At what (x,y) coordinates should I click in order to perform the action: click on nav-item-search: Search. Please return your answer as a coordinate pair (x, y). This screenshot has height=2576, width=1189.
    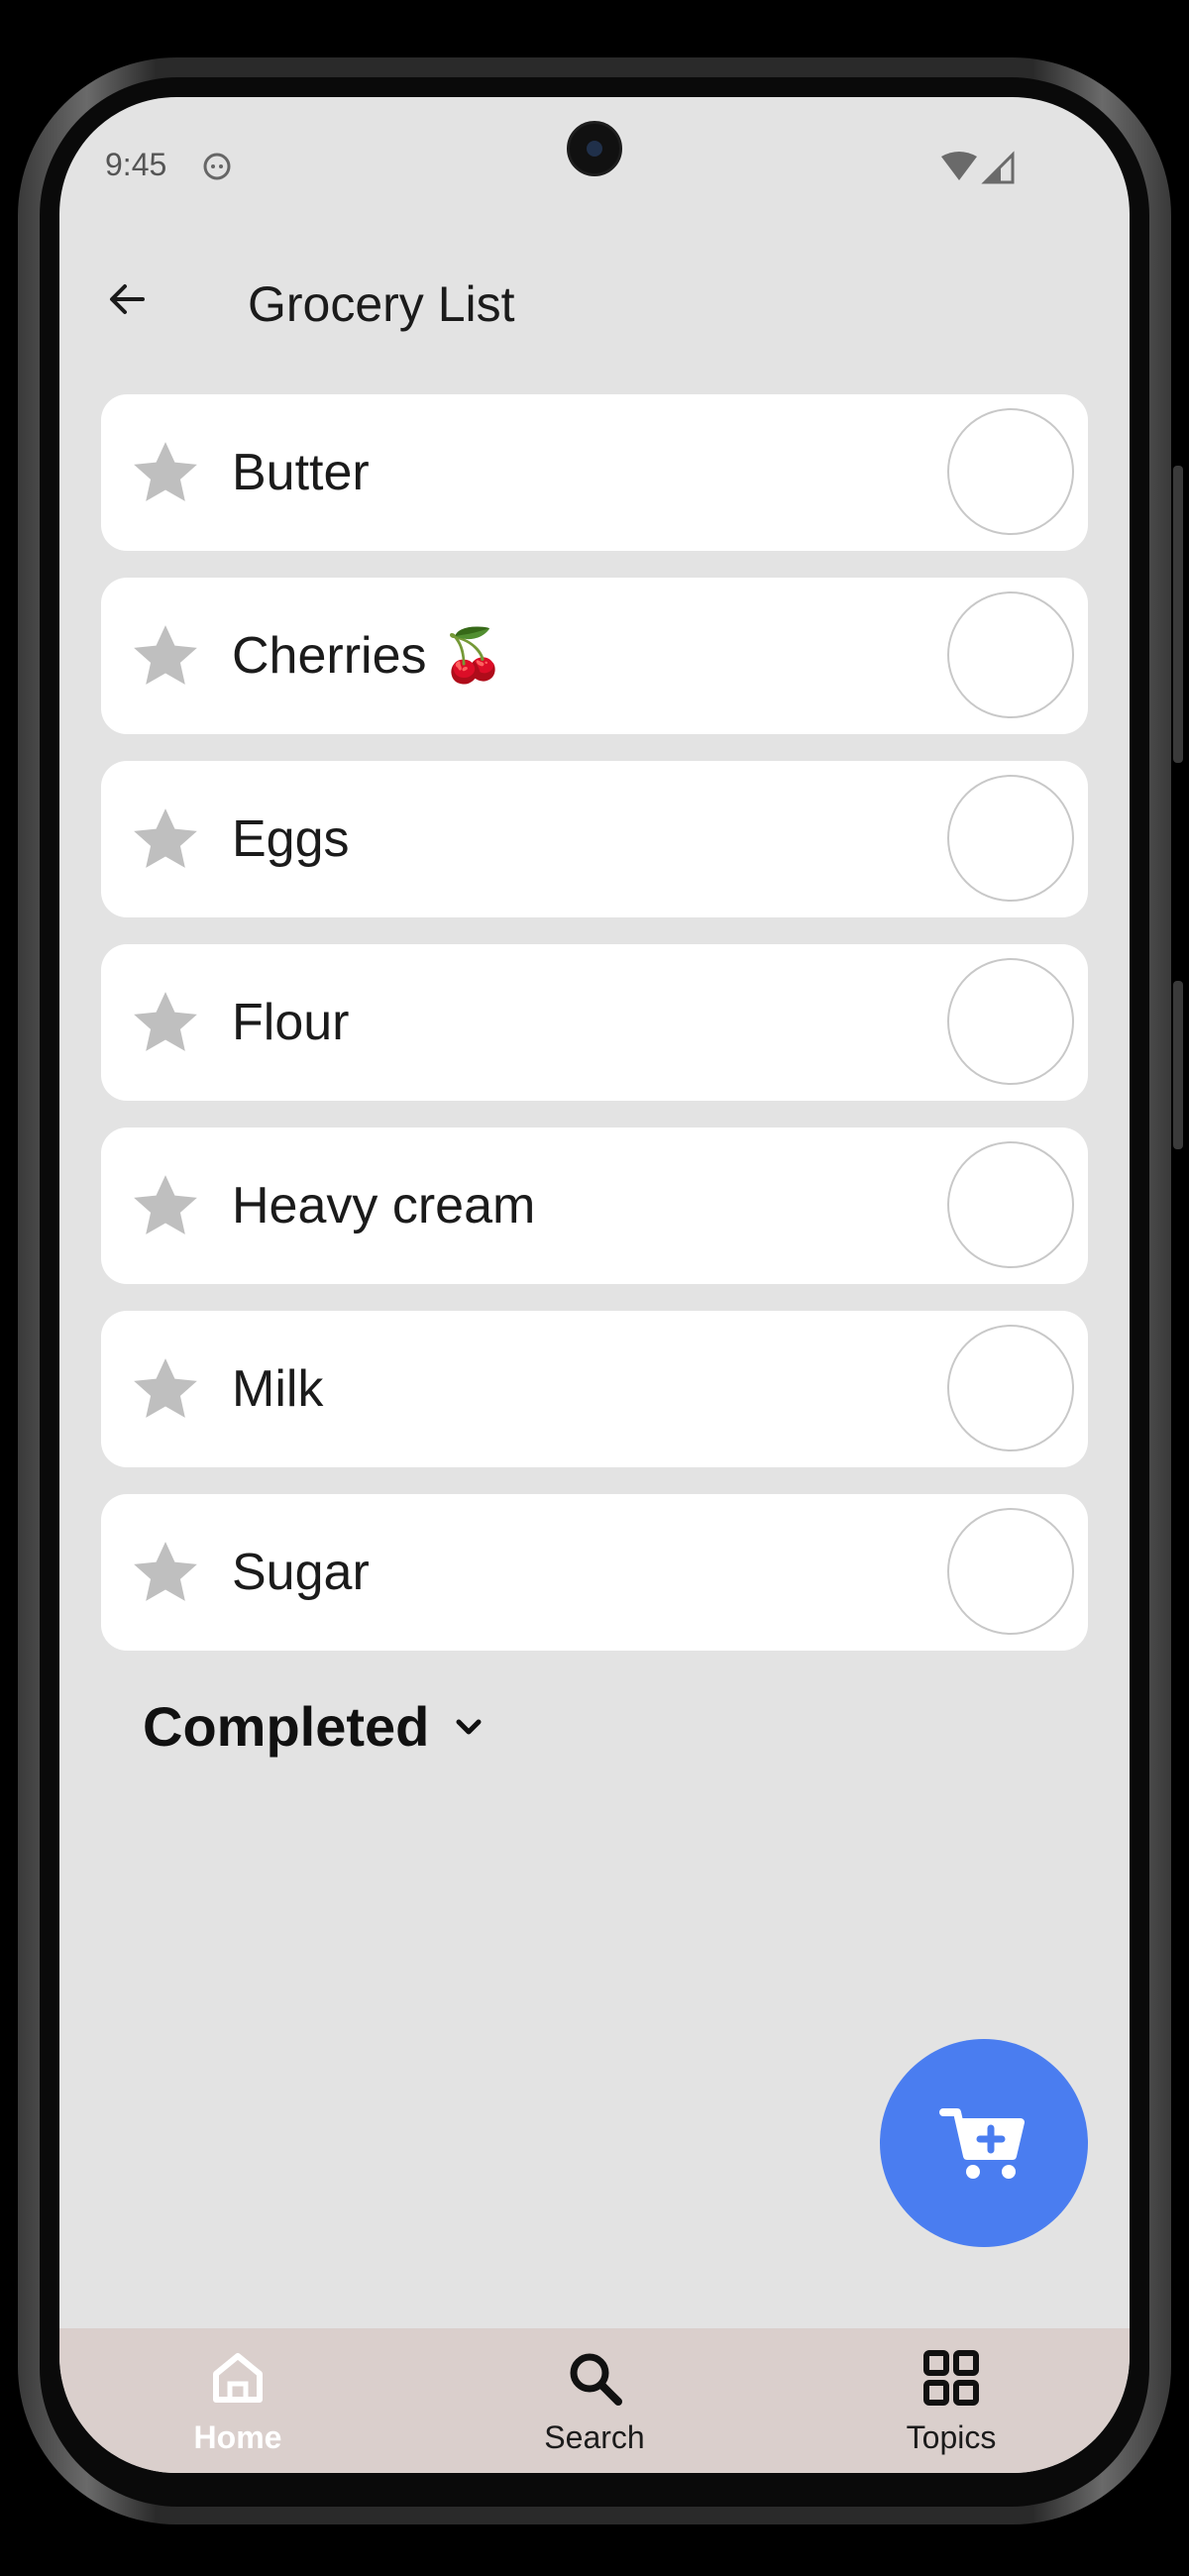
    Looking at the image, I should click on (594, 2400).